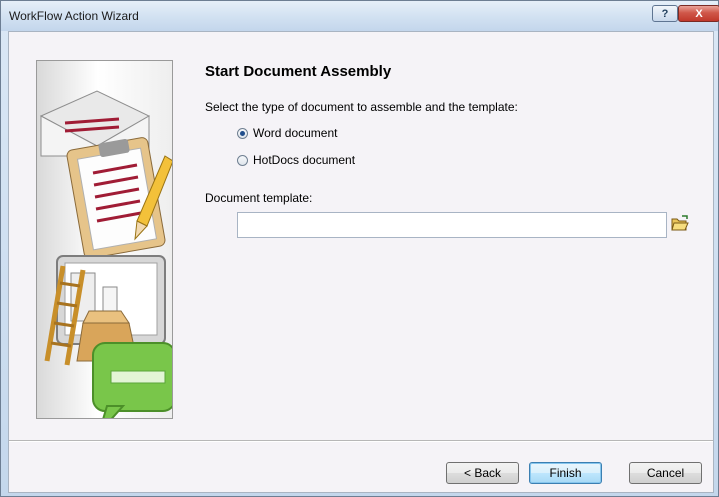 This screenshot has height=497, width=719. I want to click on title-bar: WorkFlow Action Wizard ? X, so click(360, 16).